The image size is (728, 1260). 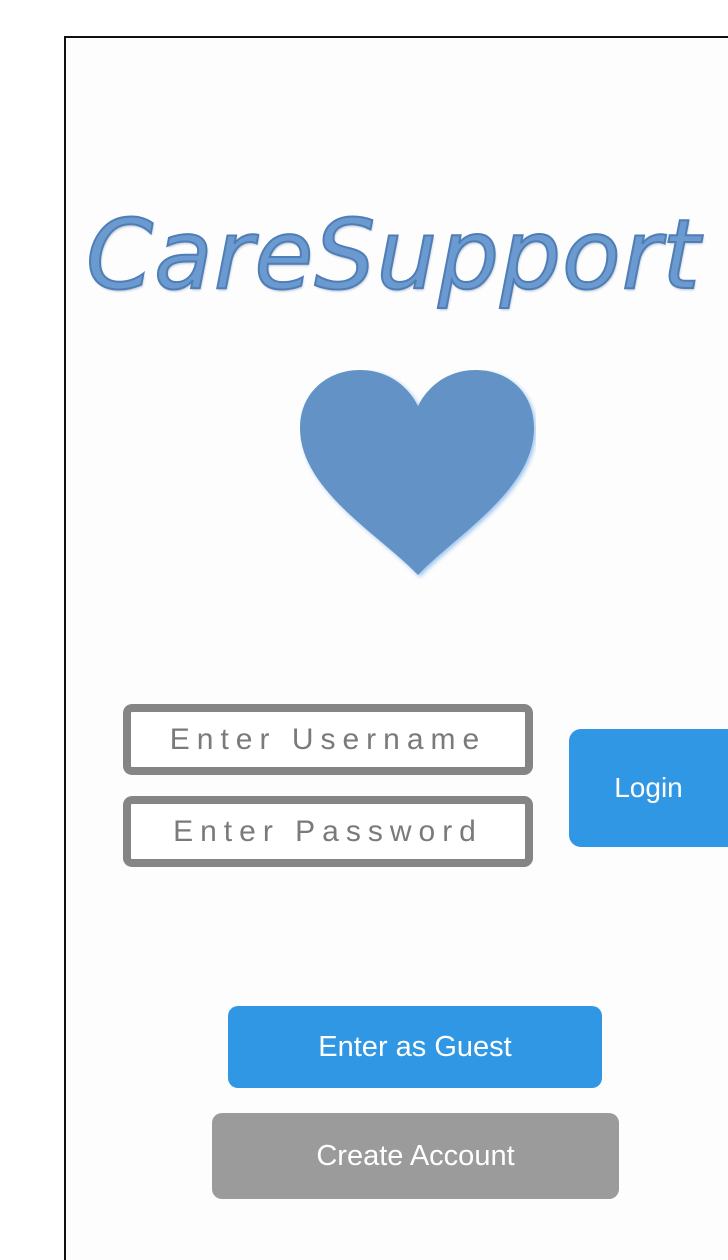 I want to click on username-input, so click(x=328, y=739).